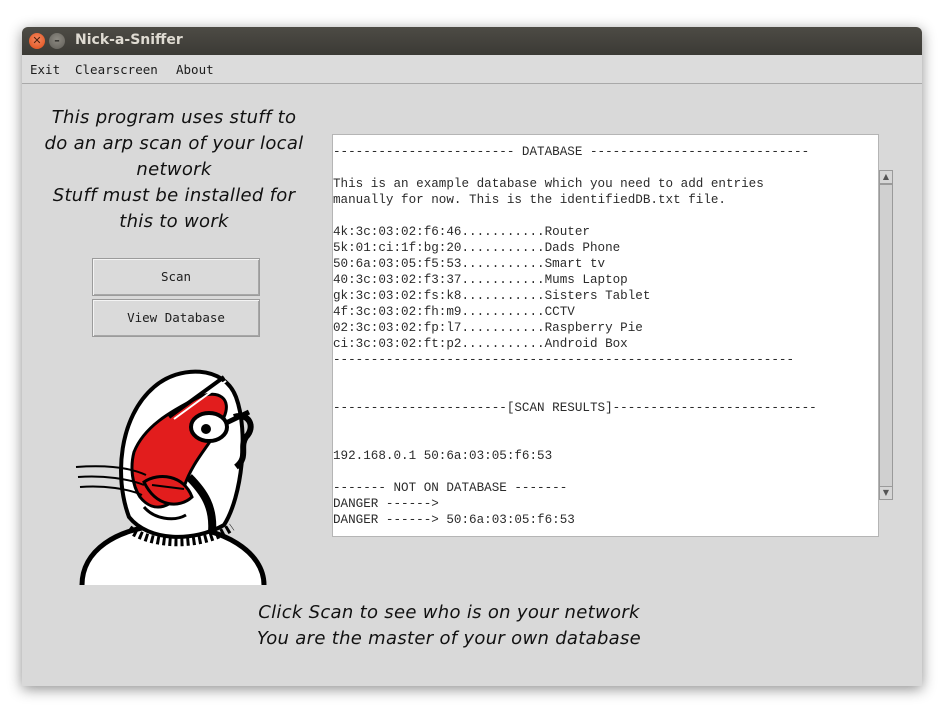 The width and height of the screenshot is (950, 716). I want to click on menu-bar: Exit Clearscreen About, so click(472, 69).